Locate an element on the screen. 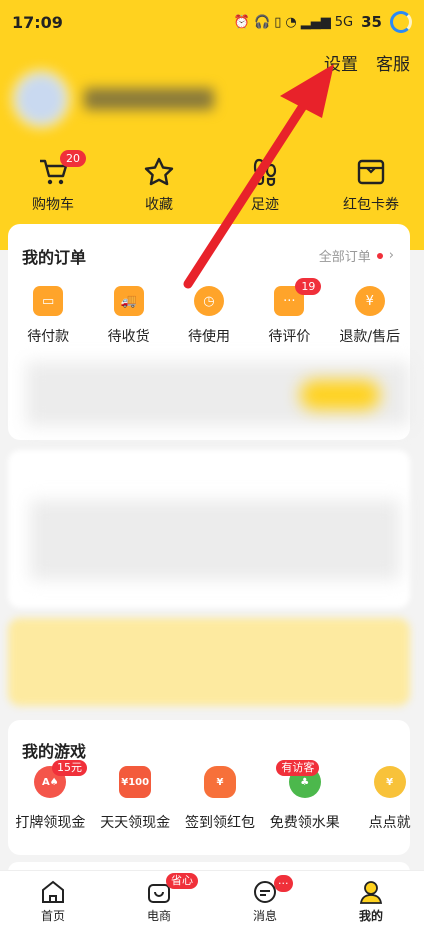 The height and width of the screenshot is (932, 424). headphone-icon: 🎧 is located at coordinates (262, 22).